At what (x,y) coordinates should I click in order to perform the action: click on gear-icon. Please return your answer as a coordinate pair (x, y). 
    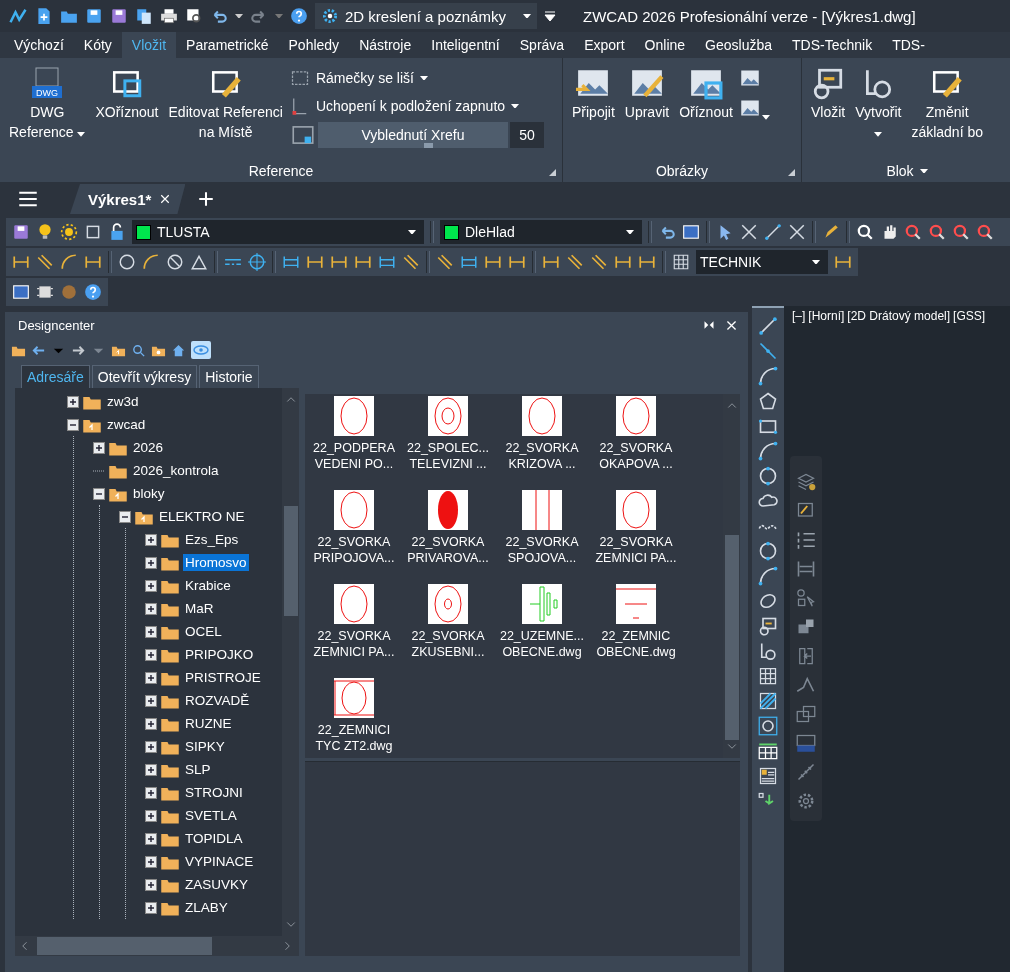
    Looking at the image, I should click on (806, 801).